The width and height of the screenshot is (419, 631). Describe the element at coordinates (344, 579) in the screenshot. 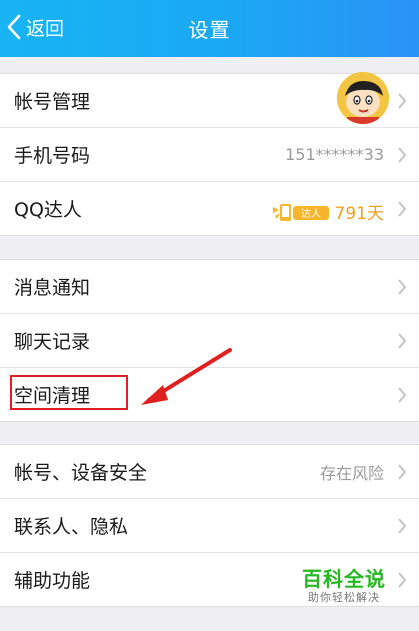

I see `watermark-title: 百科全说` at that location.